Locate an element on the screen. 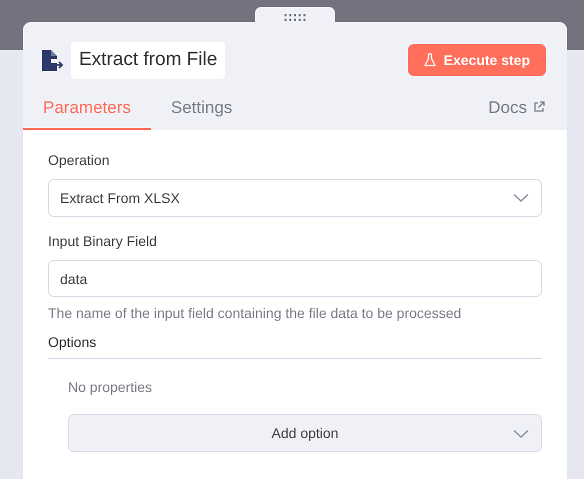 The image size is (584, 479). operation-select: Extract From XLSX is located at coordinates (295, 198).